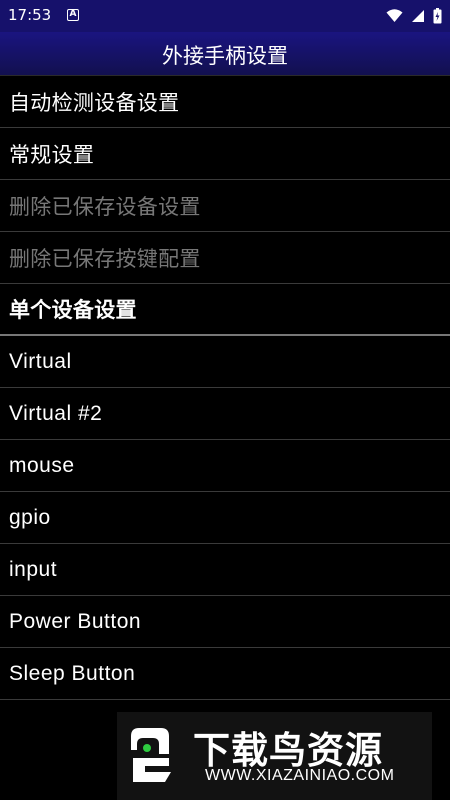 The width and height of the screenshot is (450, 800). What do you see at coordinates (288, 750) in the screenshot?
I see `watermark-title: 下载鸟资源` at bounding box center [288, 750].